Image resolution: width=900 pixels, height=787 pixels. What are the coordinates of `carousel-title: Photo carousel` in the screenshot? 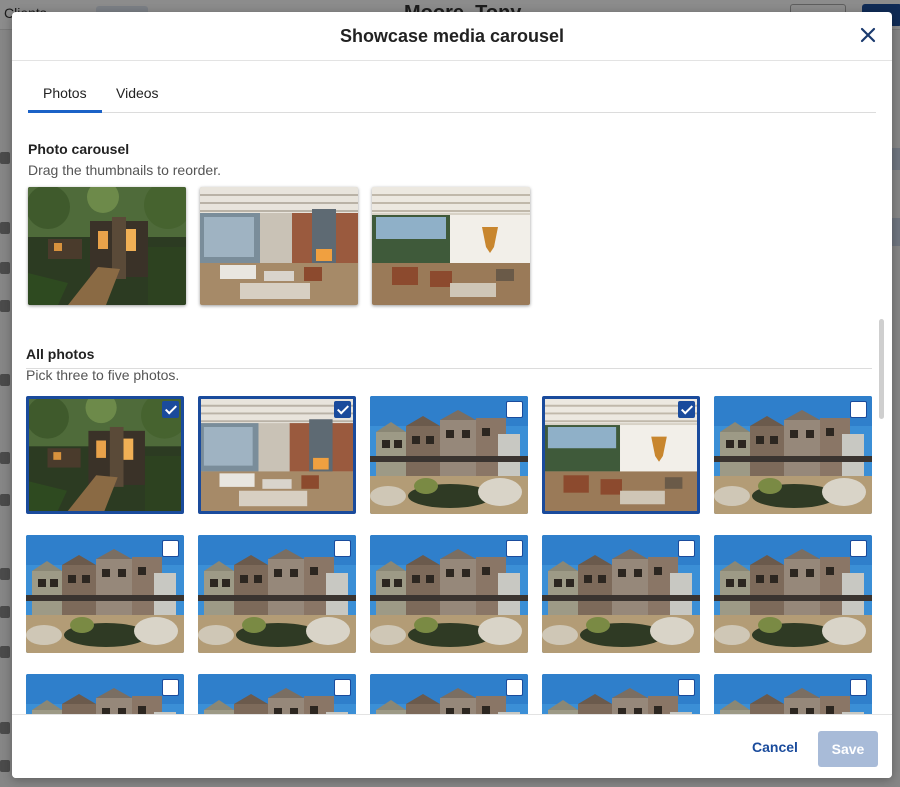 It's located at (79, 149).